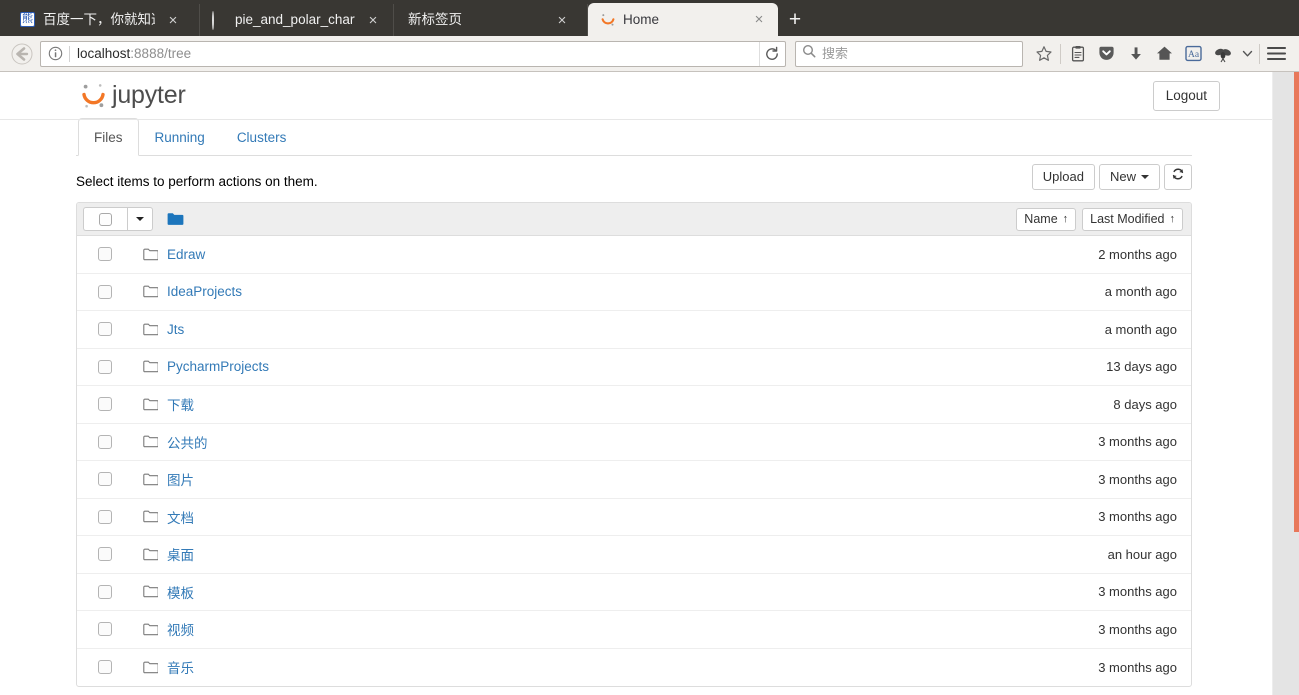  Describe the element at coordinates (69, 53) in the screenshot. I see `url-divider` at that location.